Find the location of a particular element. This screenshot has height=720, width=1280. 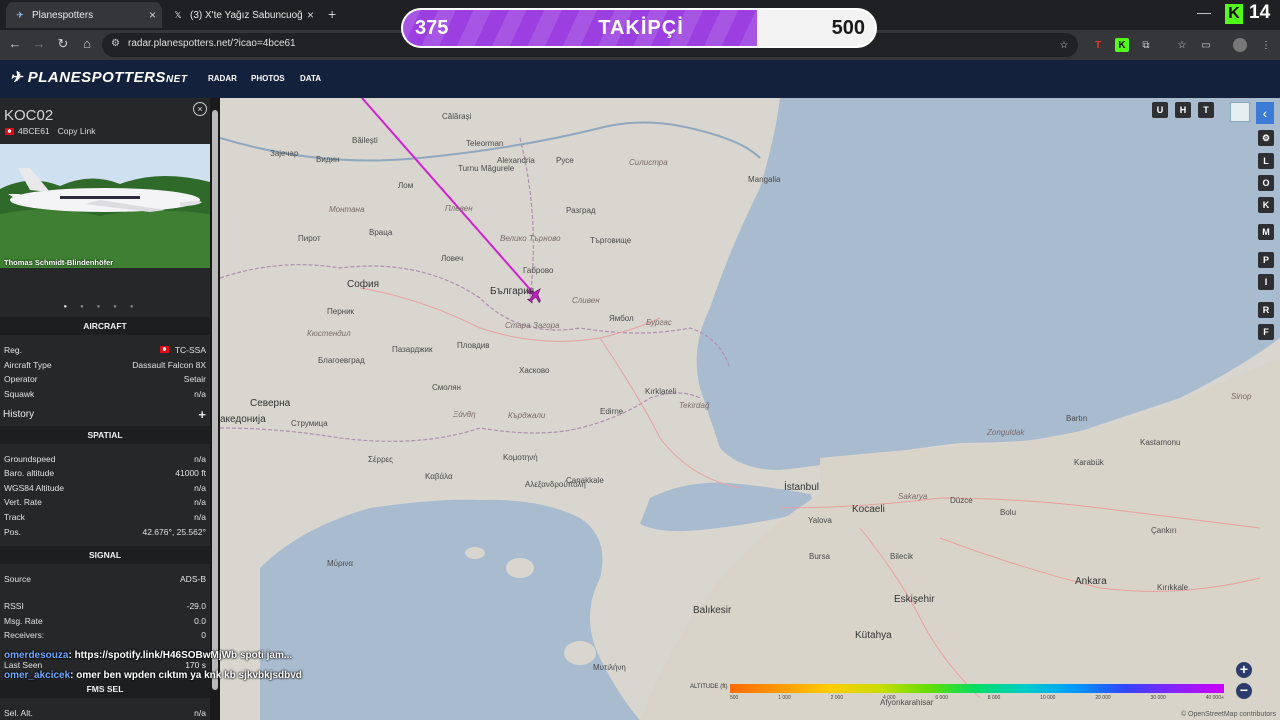

map-button-t: T is located at coordinates (1206, 110).